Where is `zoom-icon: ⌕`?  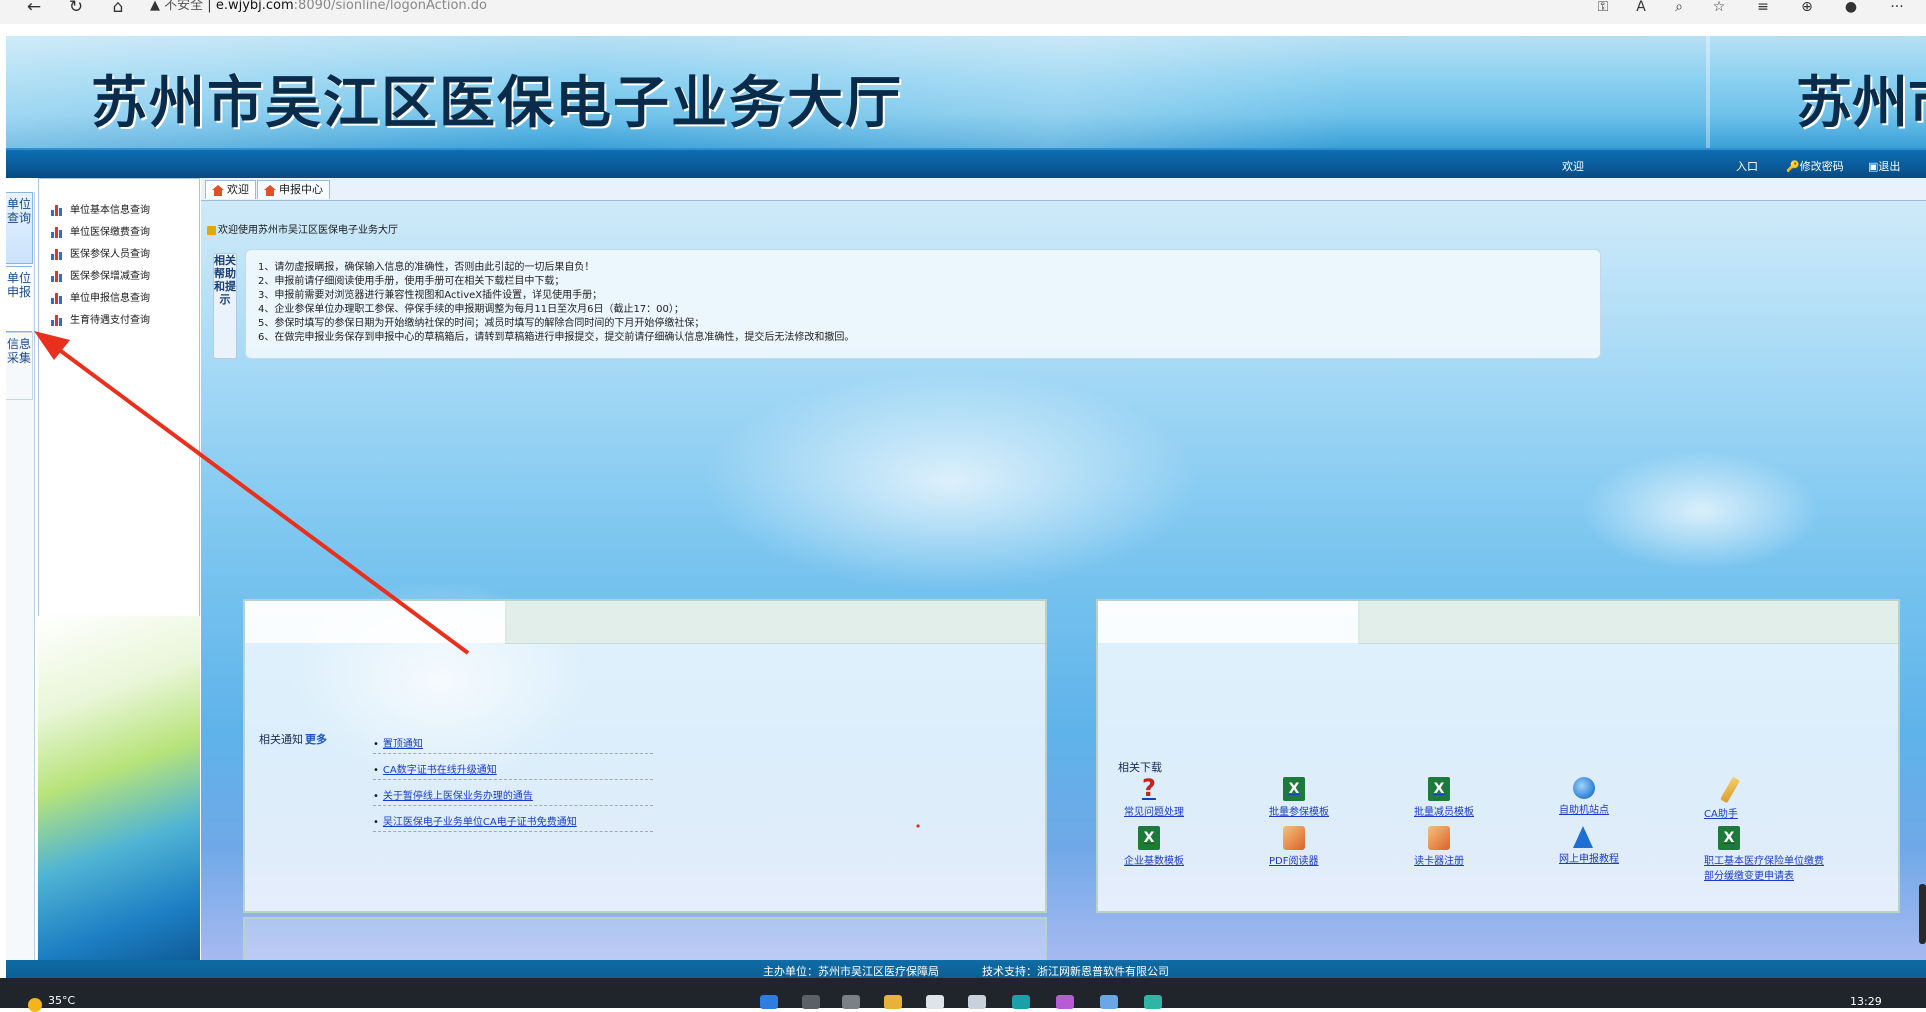 zoom-icon: ⌕ is located at coordinates (1679, 8).